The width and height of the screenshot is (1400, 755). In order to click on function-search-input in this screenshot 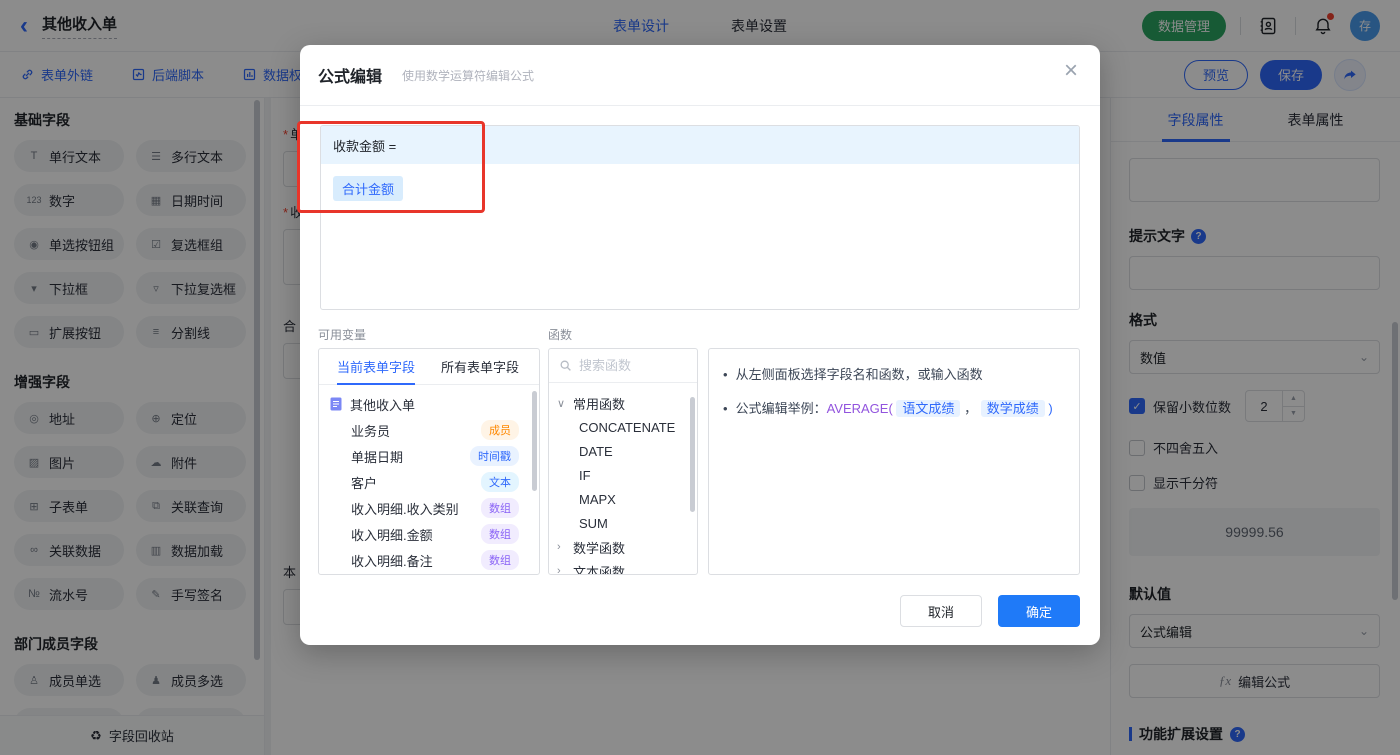, I will do `click(629, 365)`.